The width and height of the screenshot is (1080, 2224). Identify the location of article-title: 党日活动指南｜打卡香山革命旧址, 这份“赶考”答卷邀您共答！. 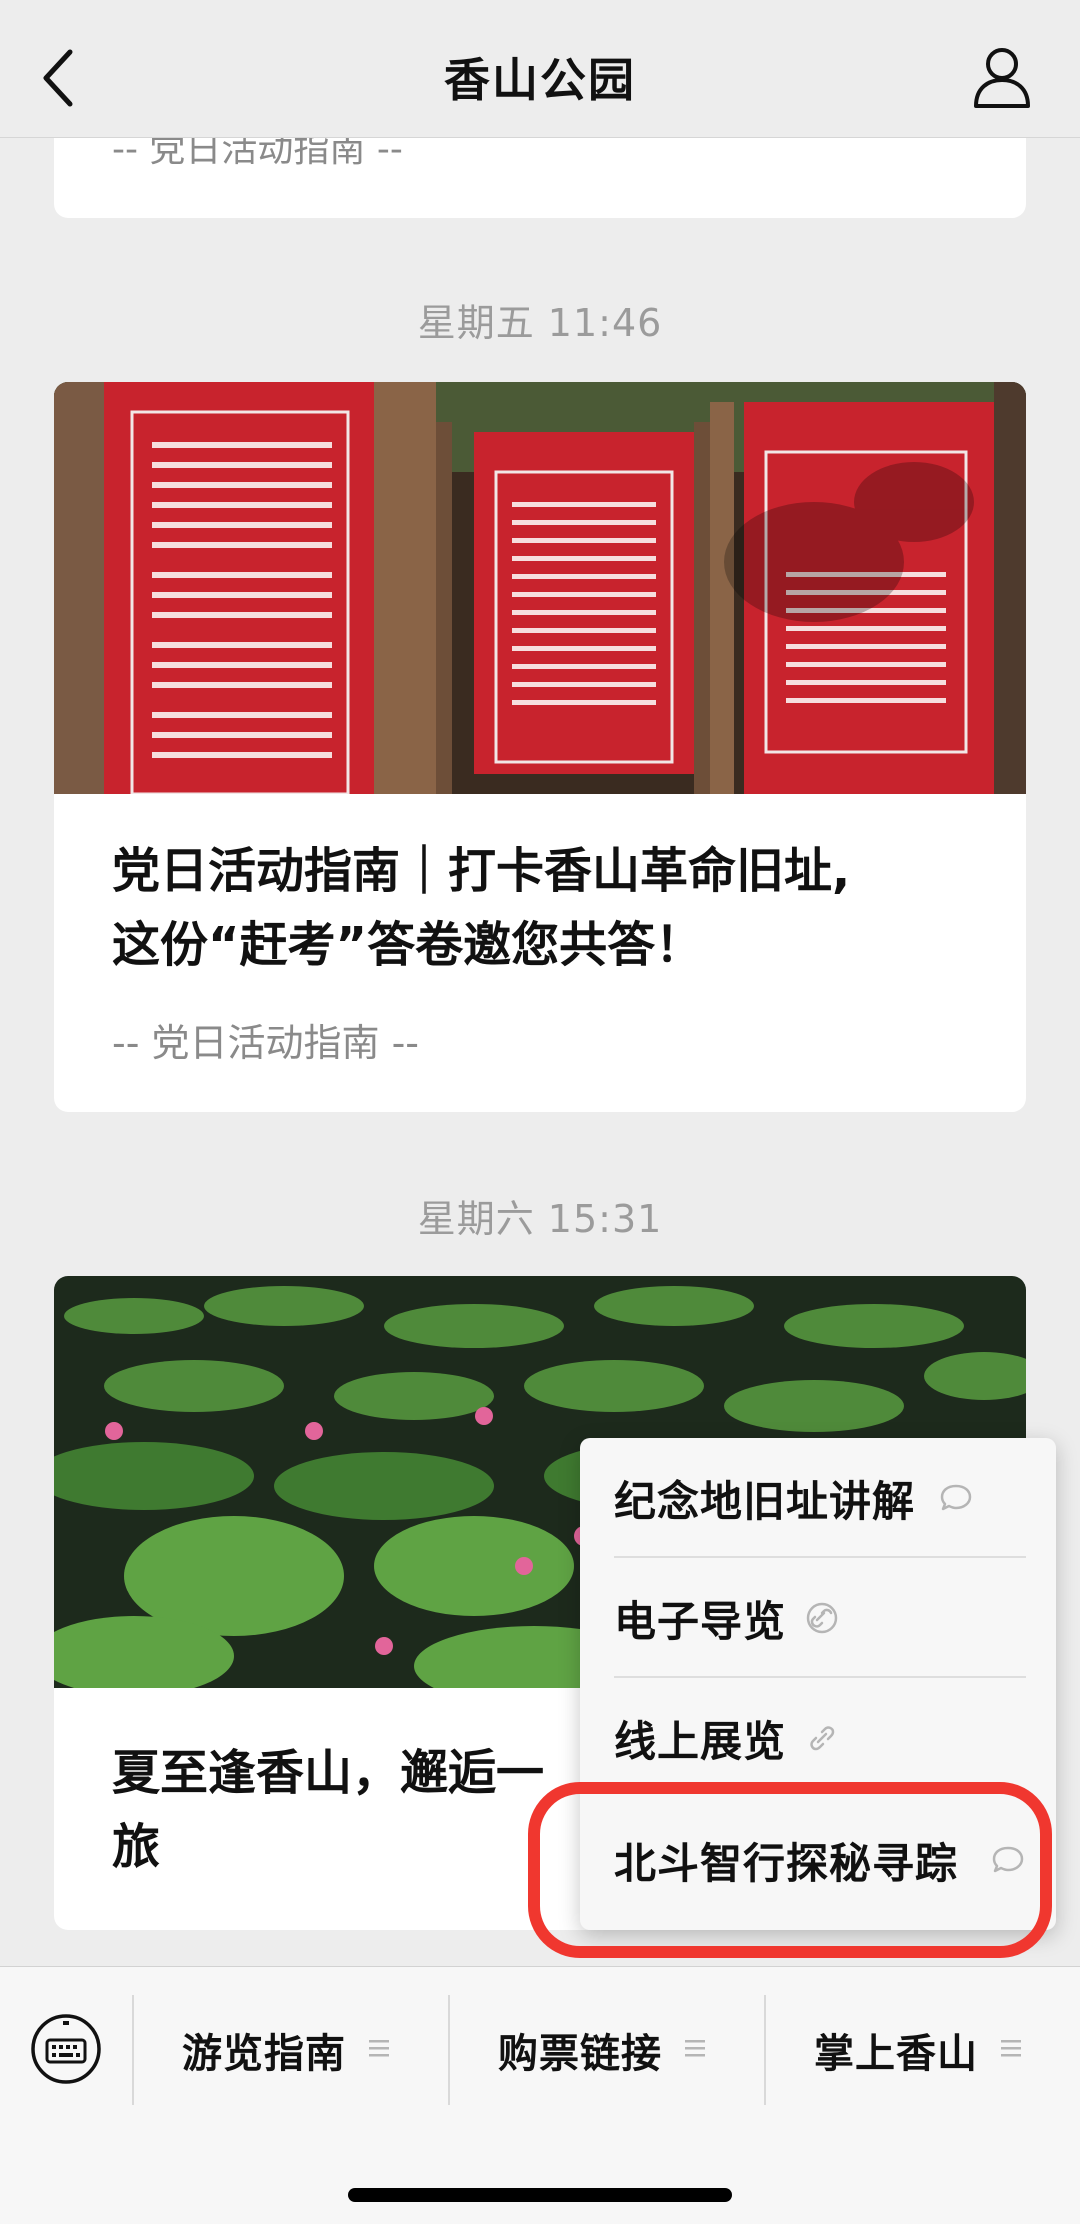
(544, 908).